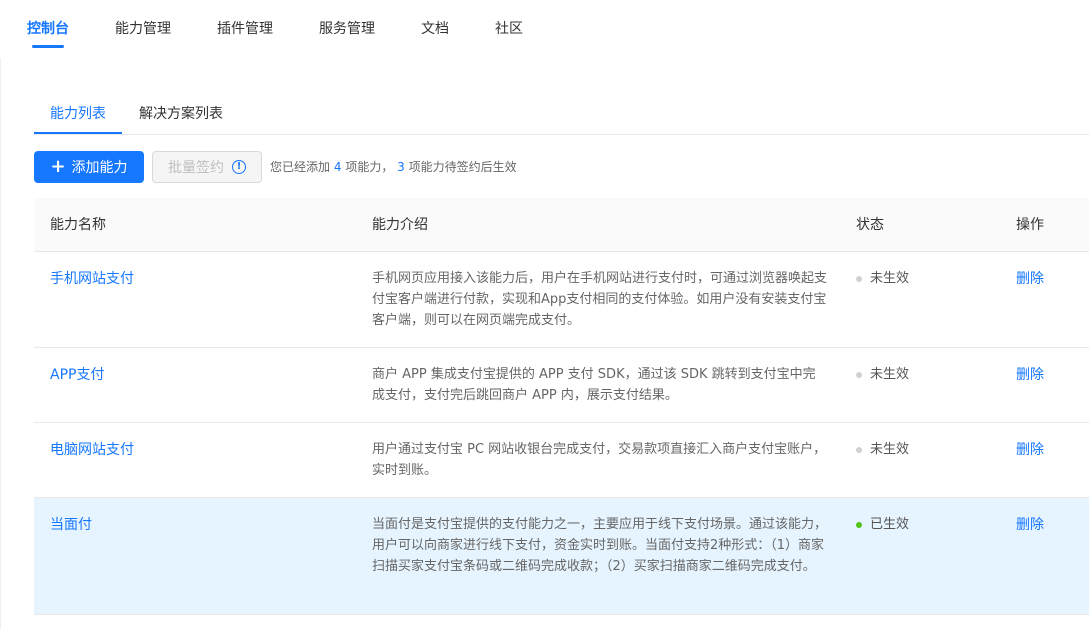 The width and height of the screenshot is (1089, 629). I want to click on summary-pending-count: 3, so click(401, 167).